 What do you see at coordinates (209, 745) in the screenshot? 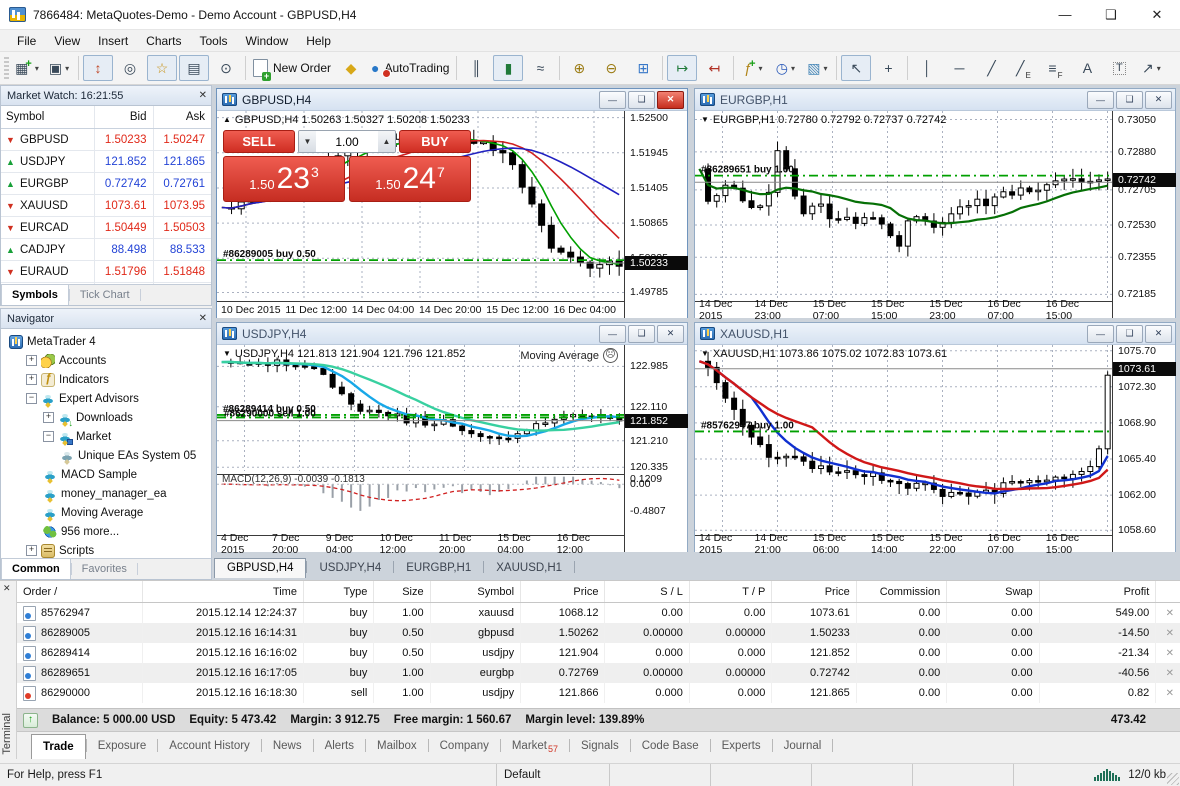
I see `terminal-tab-account-history: Account History` at bounding box center [209, 745].